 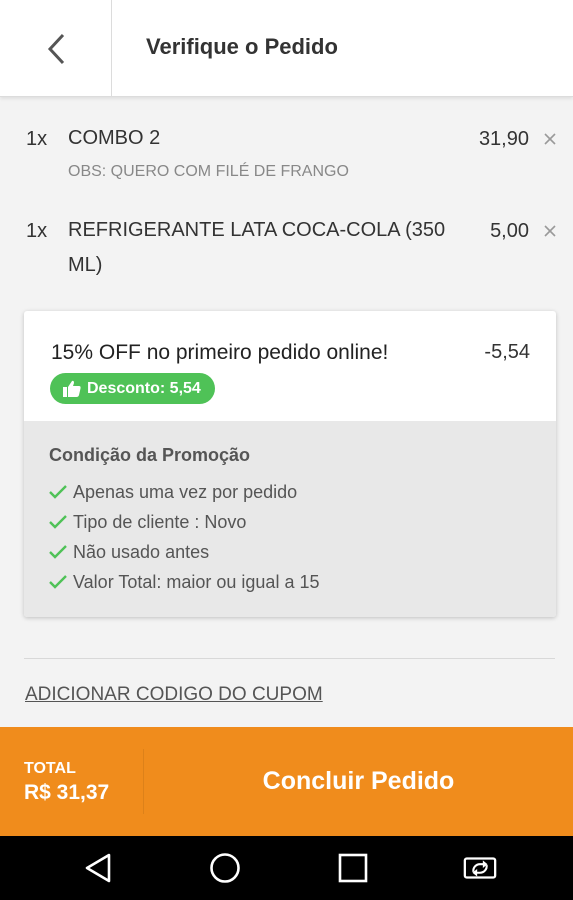 What do you see at coordinates (144, 388) in the screenshot?
I see `discount-badge-label: Desconto: 5,54` at bounding box center [144, 388].